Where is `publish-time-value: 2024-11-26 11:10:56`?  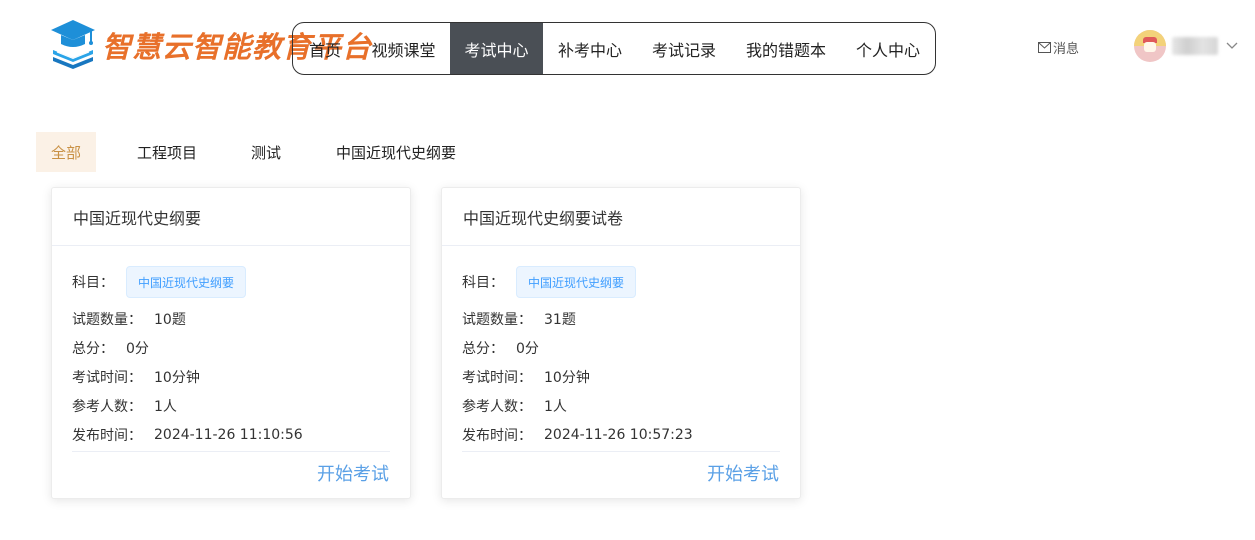 publish-time-value: 2024-11-26 11:10:56 is located at coordinates (228, 434).